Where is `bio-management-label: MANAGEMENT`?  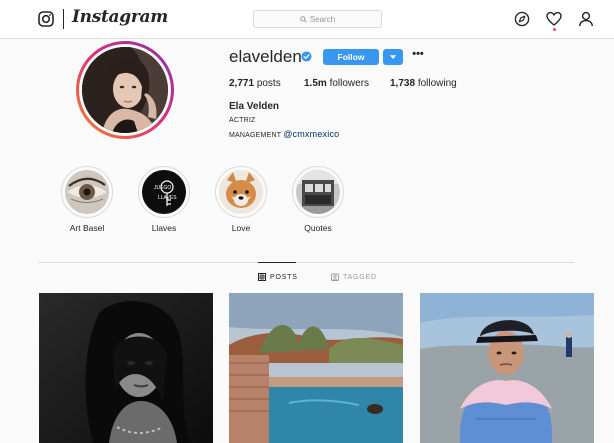
bio-management-label: MANAGEMENT is located at coordinates (255, 135).